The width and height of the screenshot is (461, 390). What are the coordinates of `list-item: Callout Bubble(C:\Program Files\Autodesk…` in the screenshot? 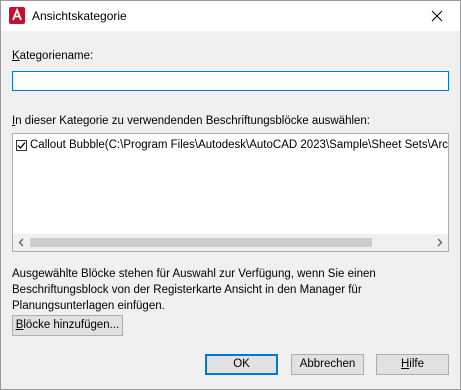 It's located at (232, 145).